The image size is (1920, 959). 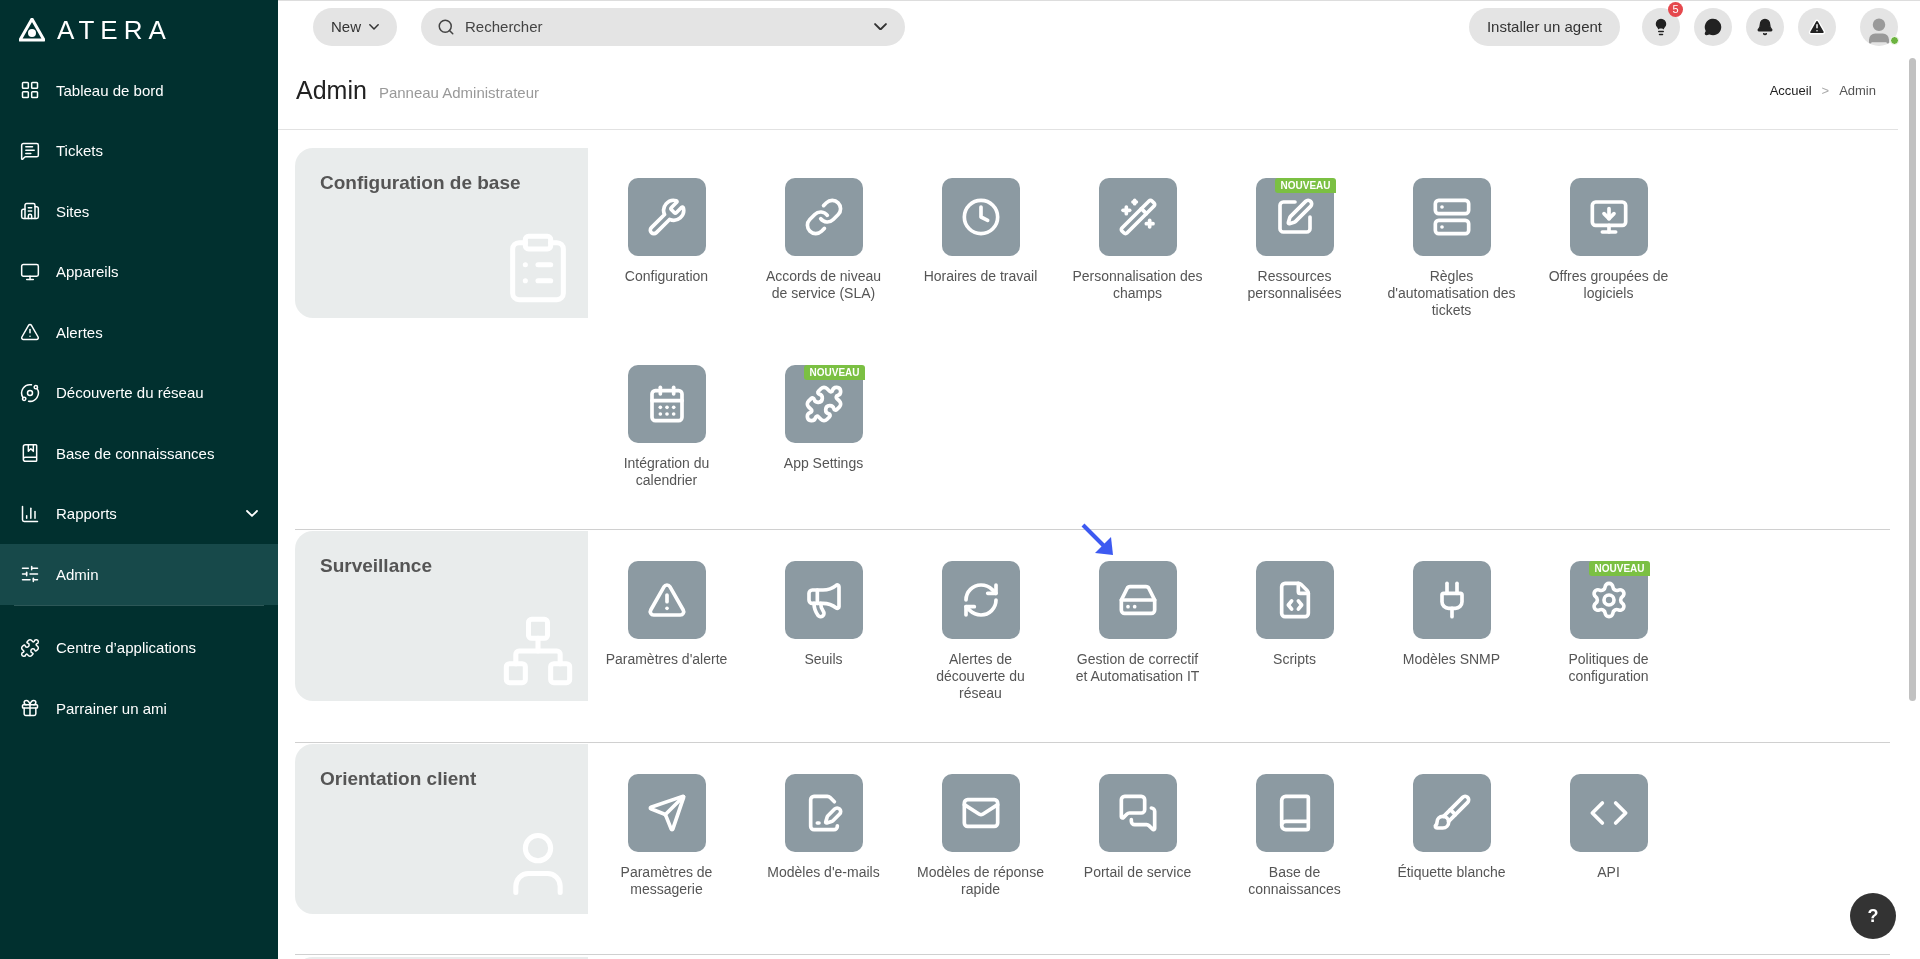 What do you see at coordinates (30, 453) in the screenshot?
I see `book-icon` at bounding box center [30, 453].